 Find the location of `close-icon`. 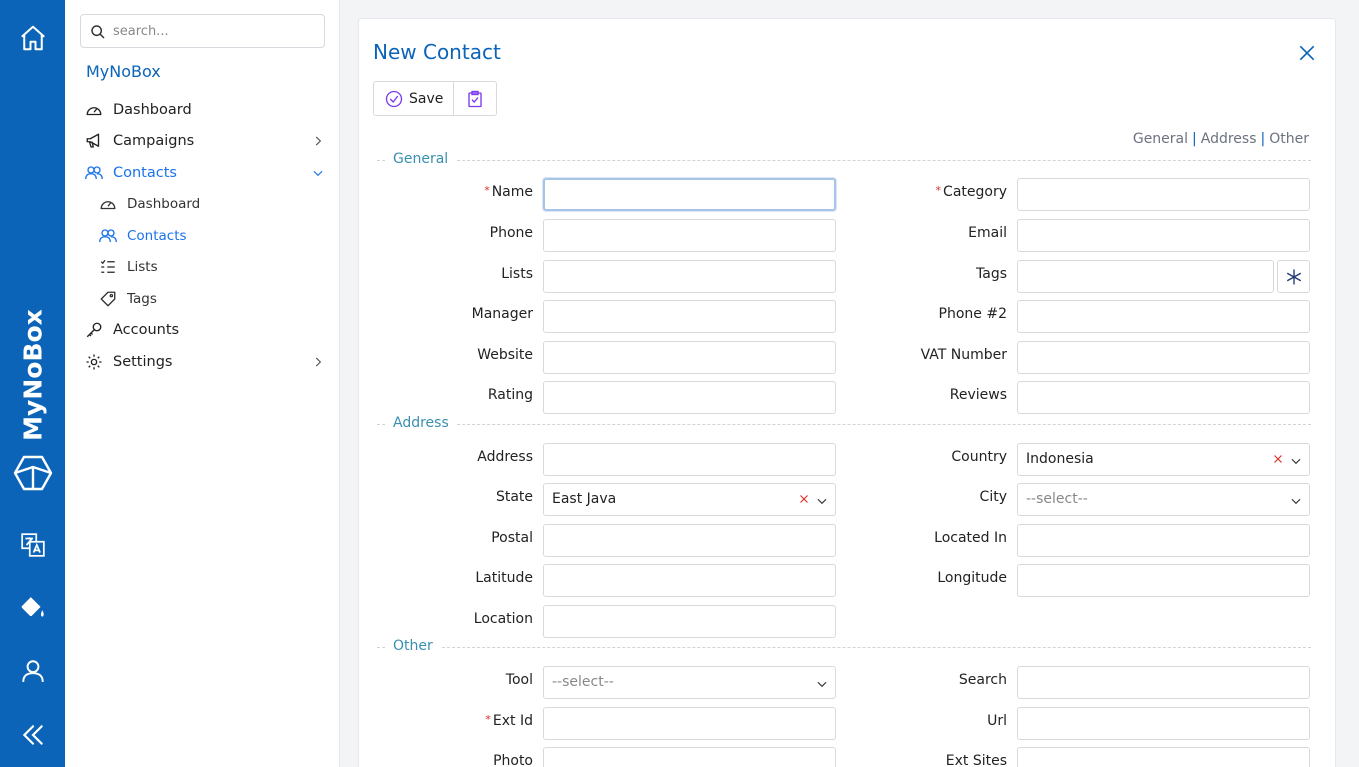

close-icon is located at coordinates (1307, 53).